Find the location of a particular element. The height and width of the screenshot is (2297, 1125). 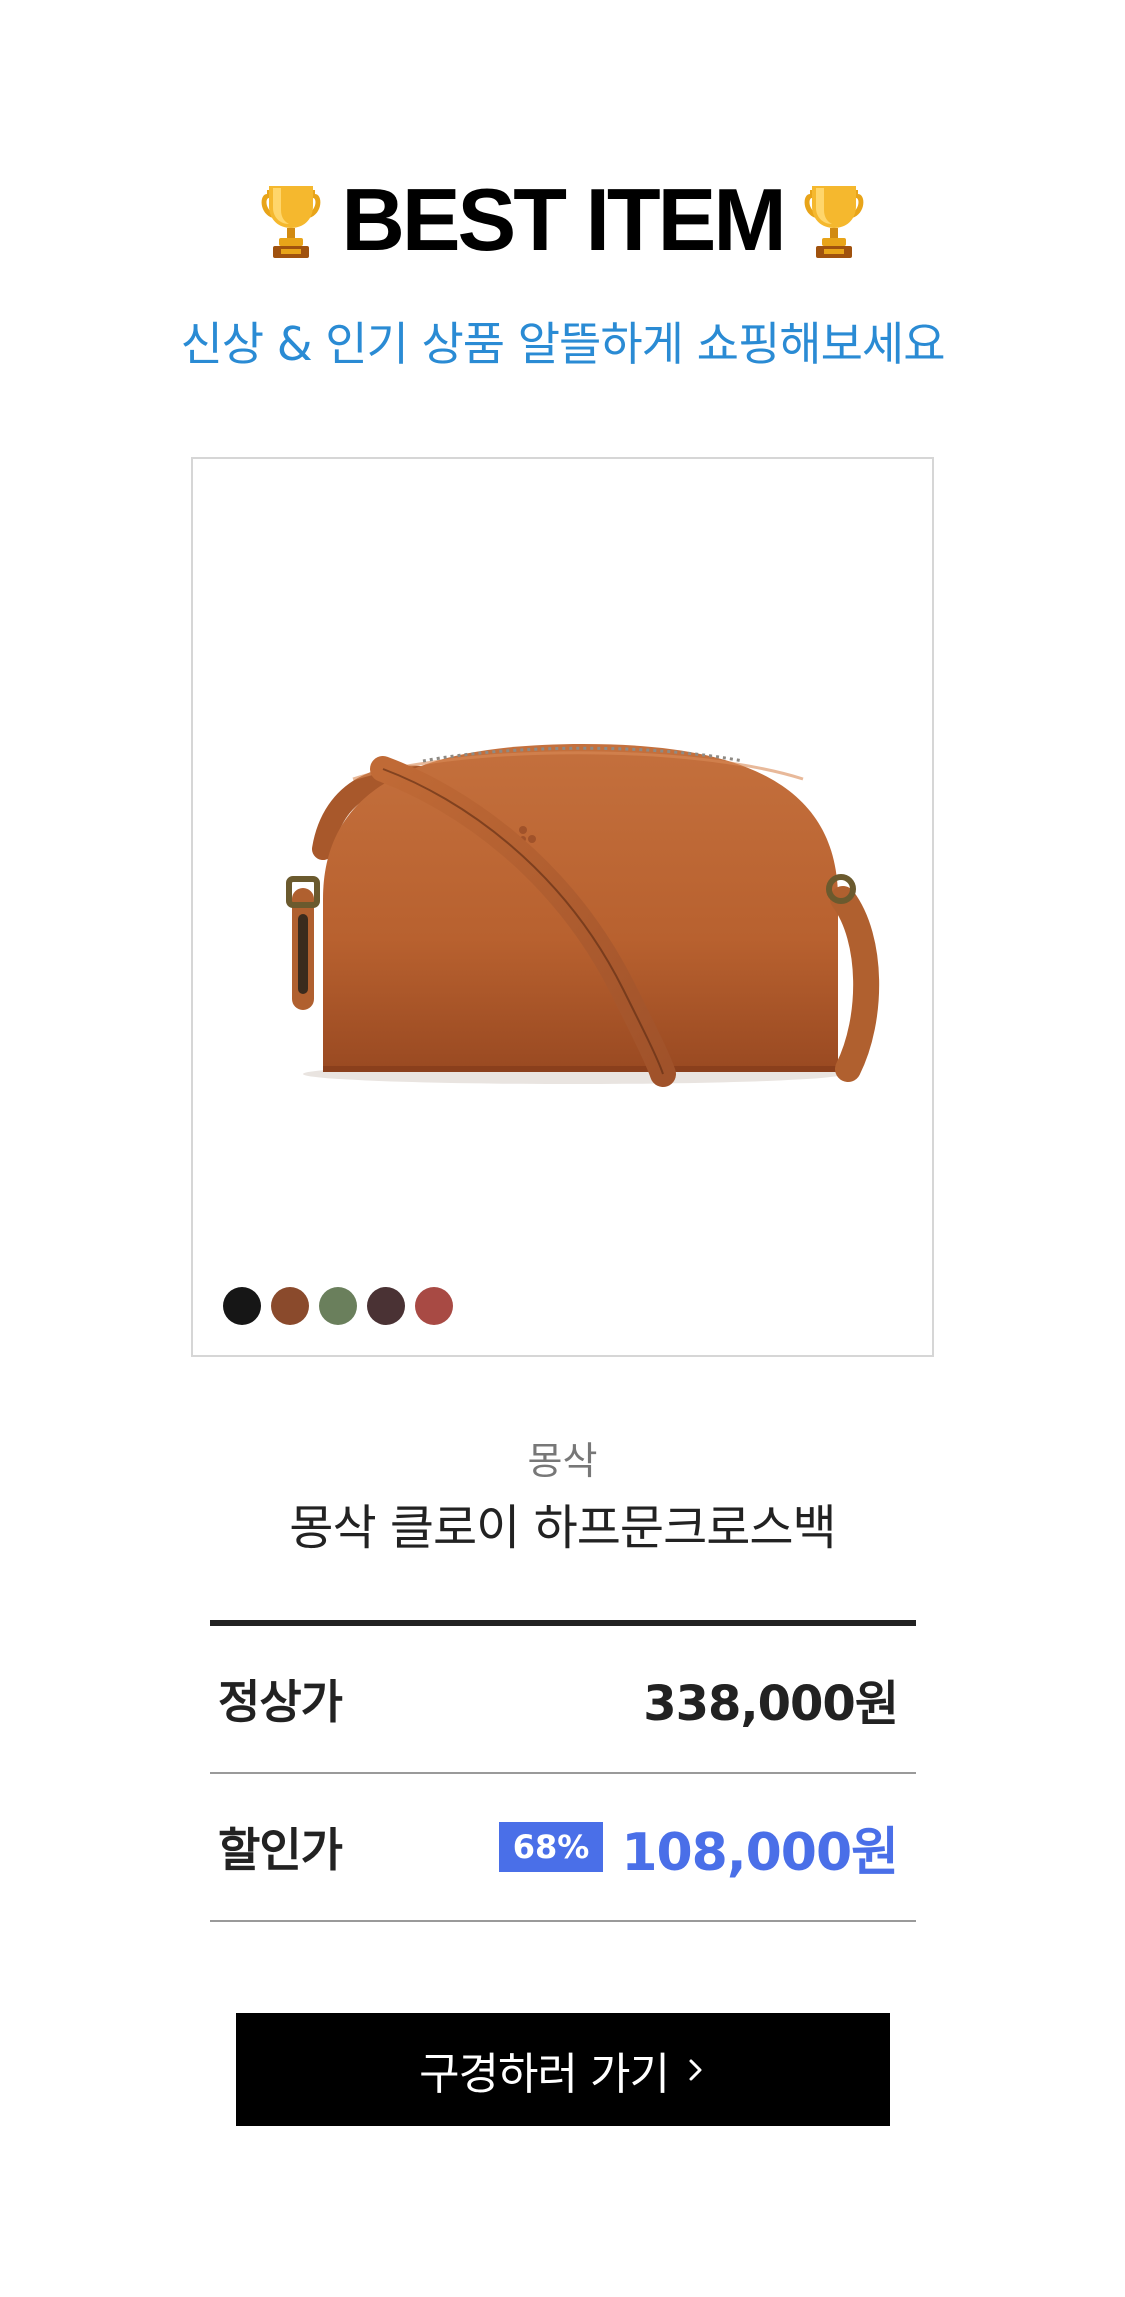

sale-price-label: 할인가 is located at coordinates (280, 1850).